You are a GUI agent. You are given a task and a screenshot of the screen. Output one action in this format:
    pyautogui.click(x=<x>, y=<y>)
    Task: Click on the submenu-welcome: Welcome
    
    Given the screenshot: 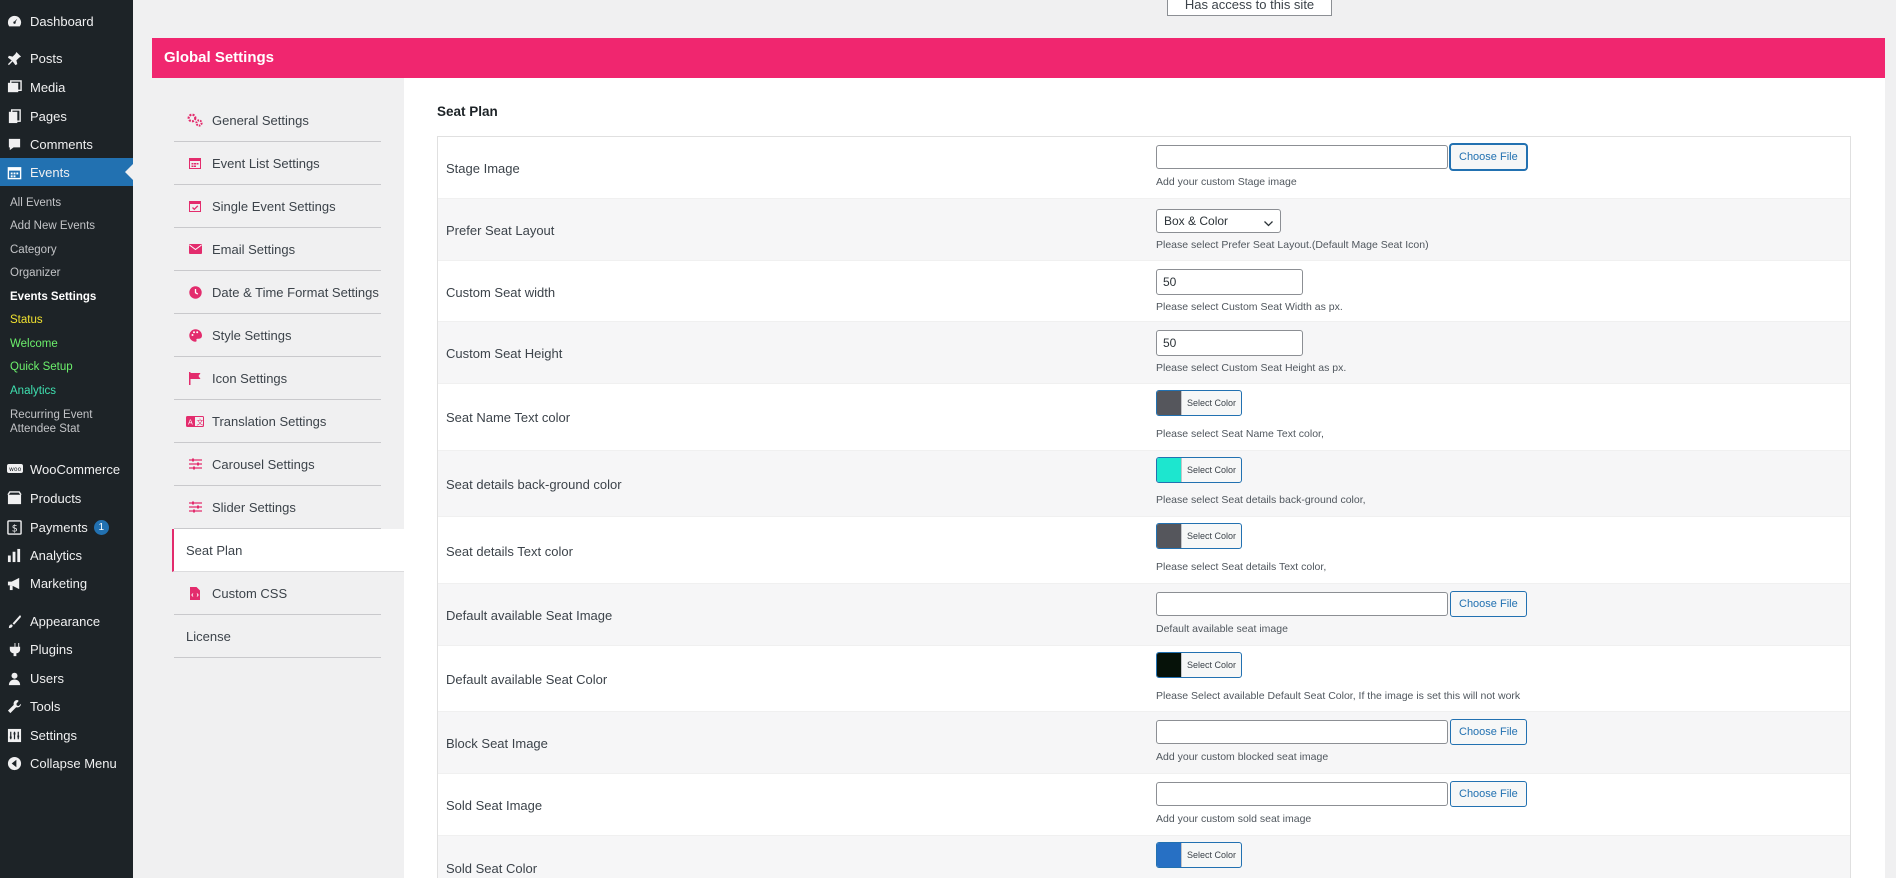 What is the action you would take?
    pyautogui.click(x=34, y=344)
    